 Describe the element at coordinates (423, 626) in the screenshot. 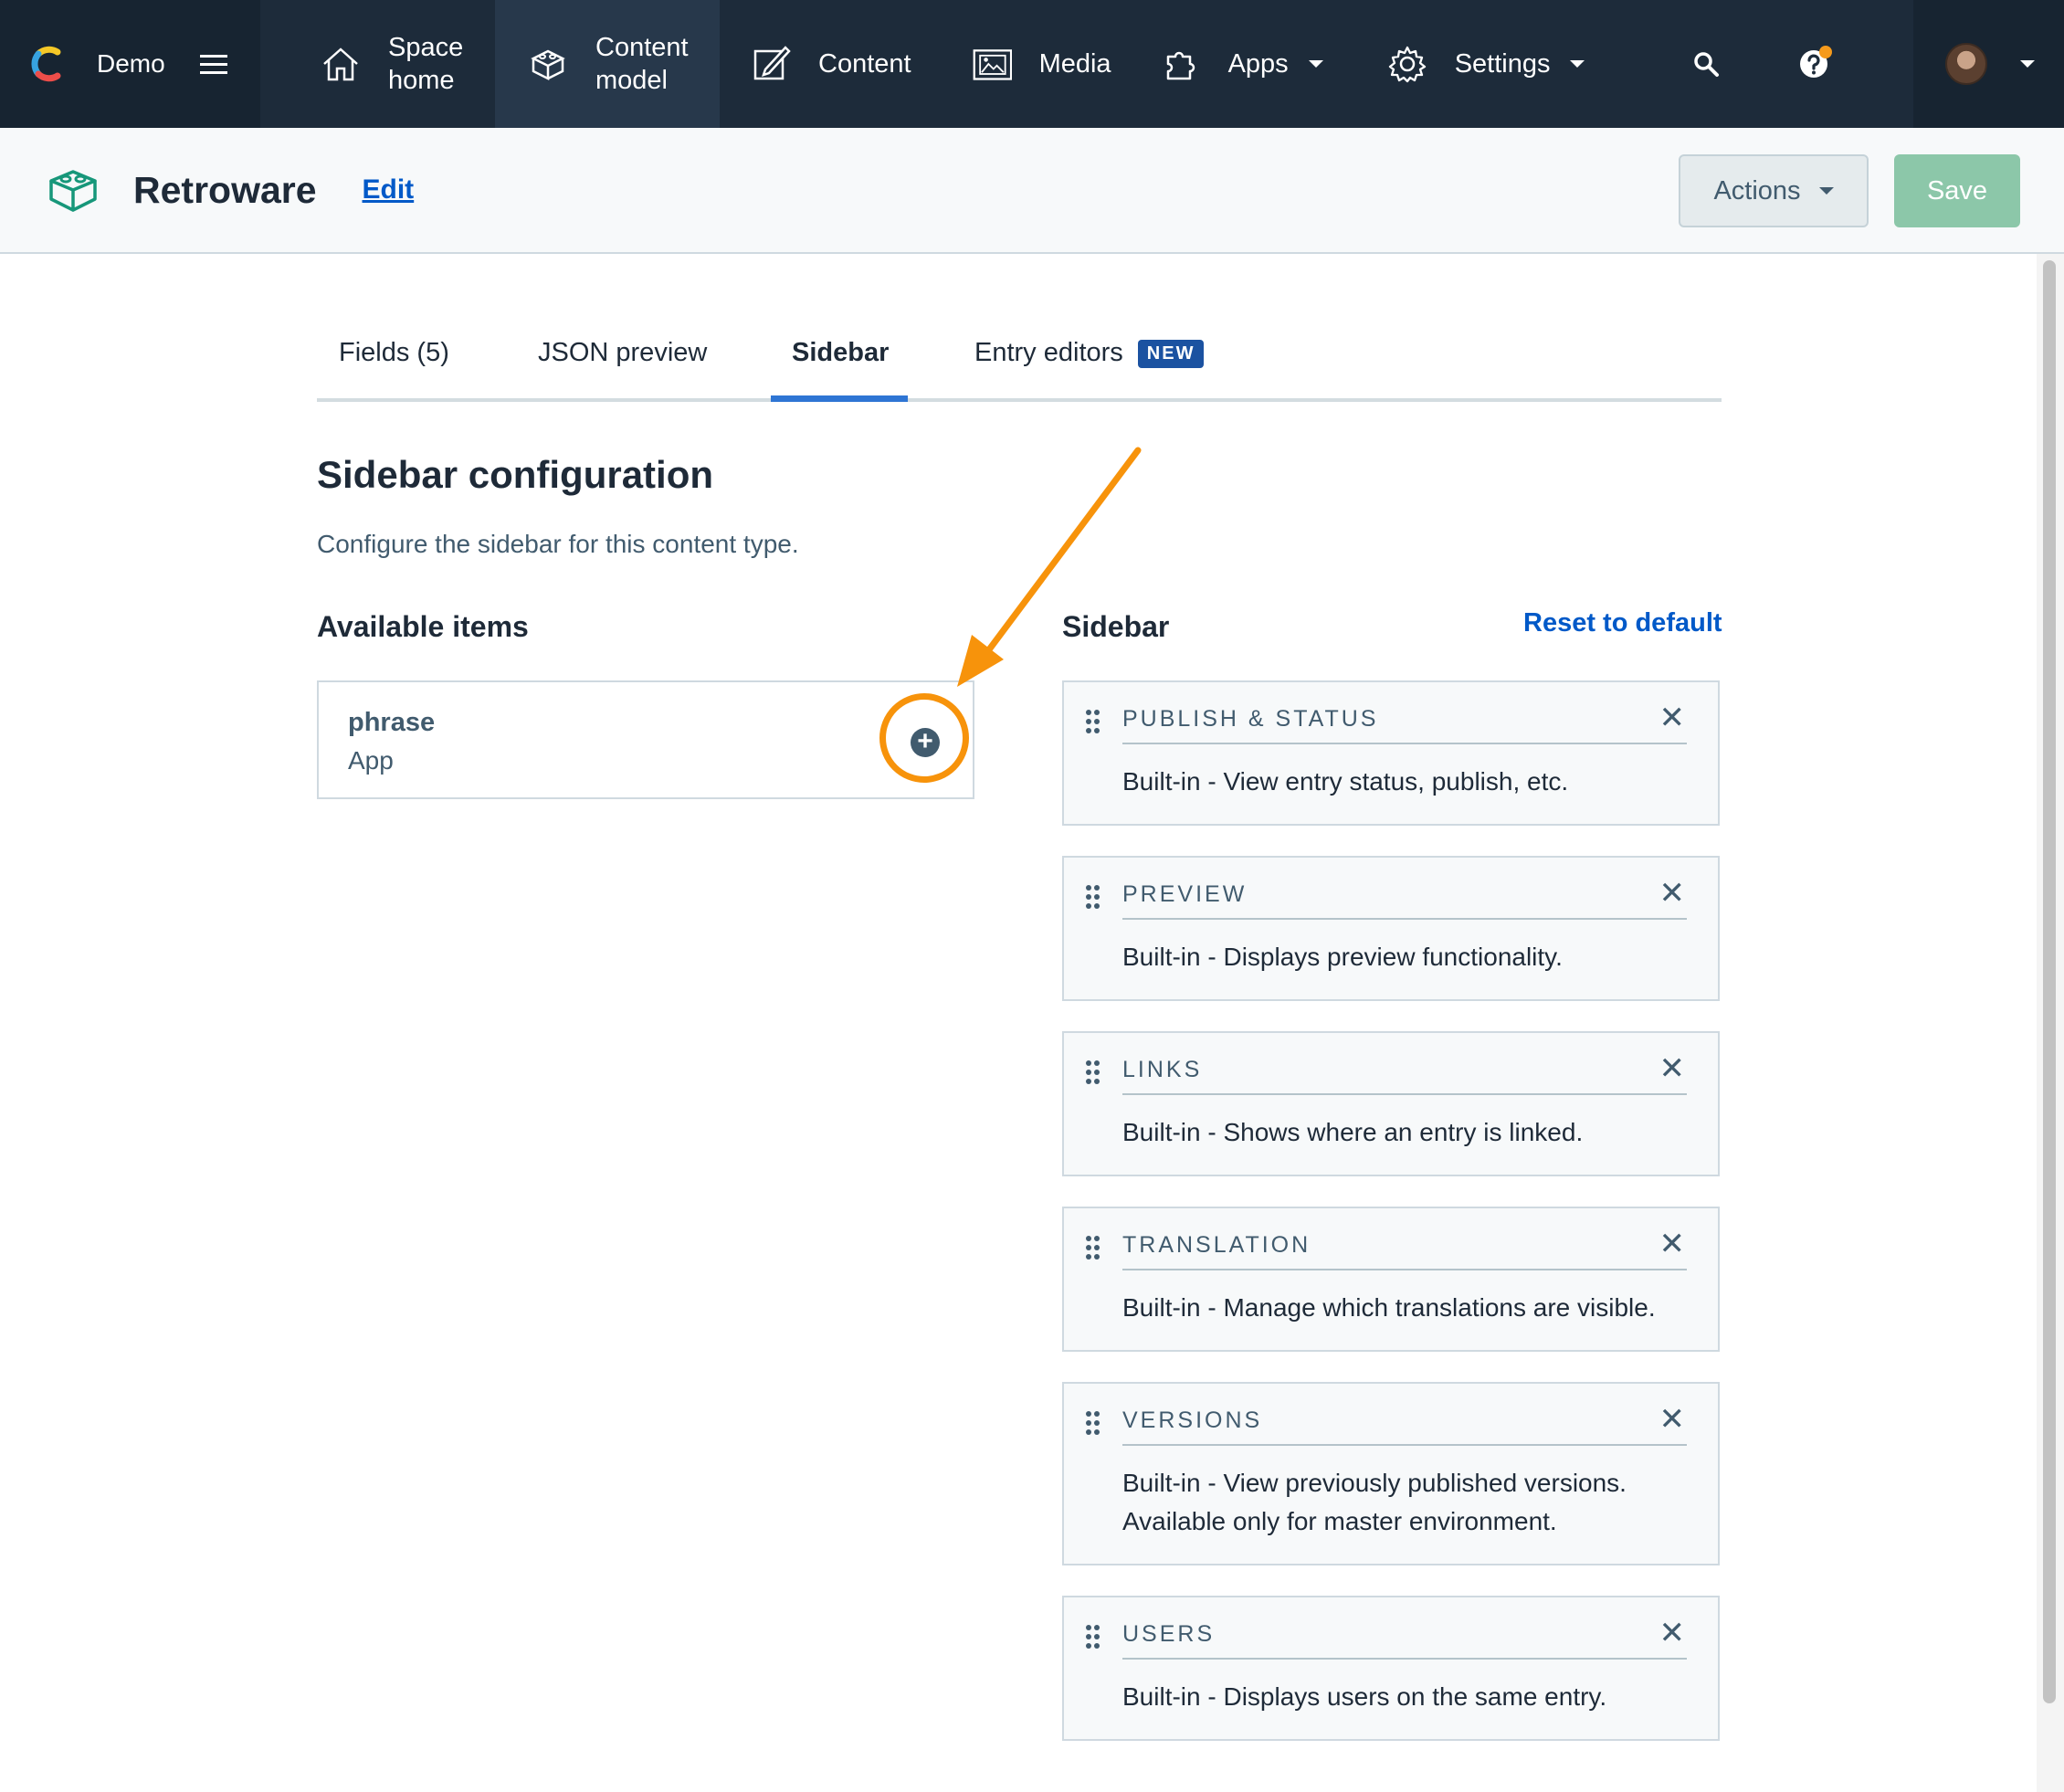

I see `available-items-heading: Available items` at that location.